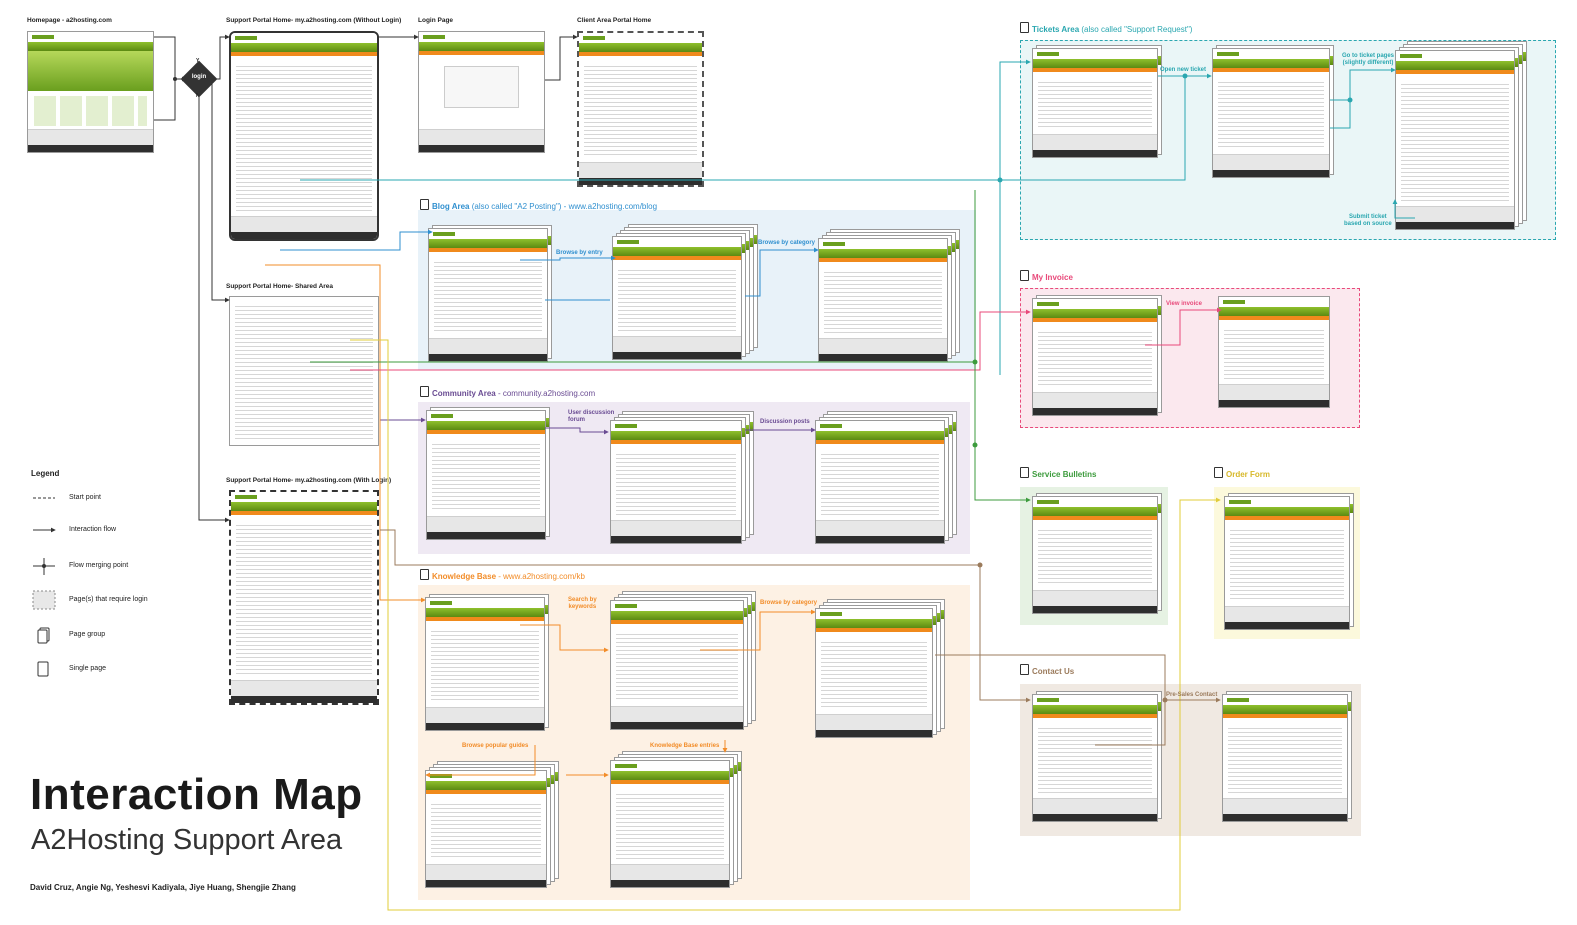  I want to click on note-user-discussion-forum: User discussion forum, so click(591, 416).